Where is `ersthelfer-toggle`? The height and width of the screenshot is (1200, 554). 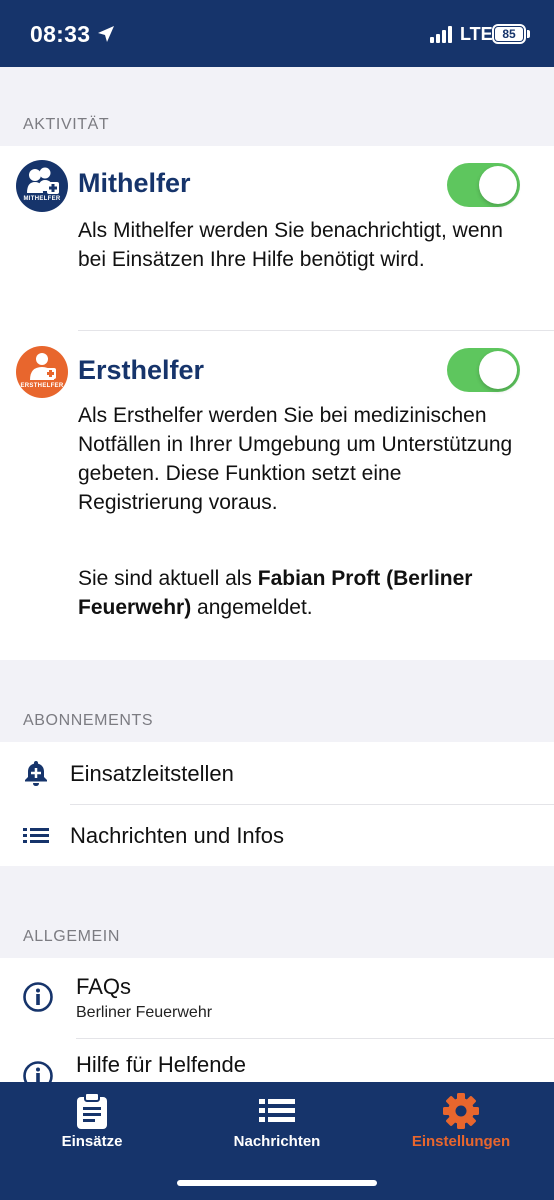
ersthelfer-toggle is located at coordinates (483, 370).